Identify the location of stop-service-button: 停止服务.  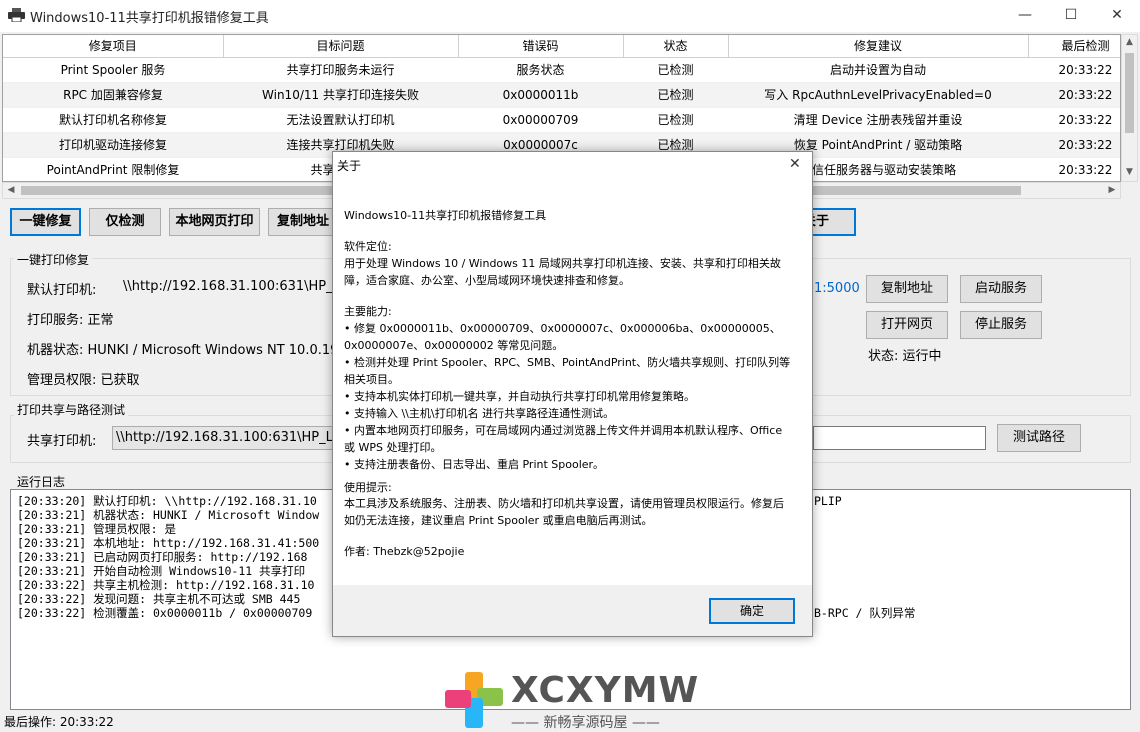
(1001, 325).